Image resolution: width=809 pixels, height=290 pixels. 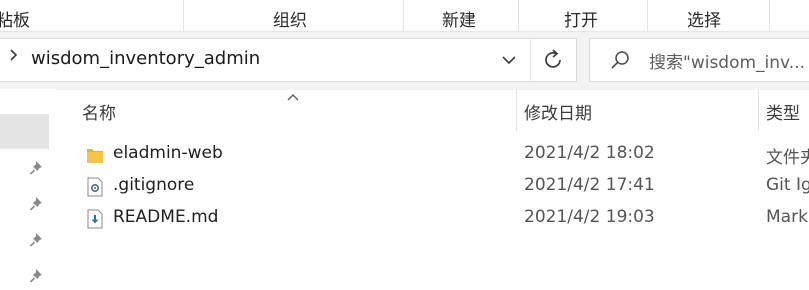 I want to click on refresh-button, so click(x=553, y=60).